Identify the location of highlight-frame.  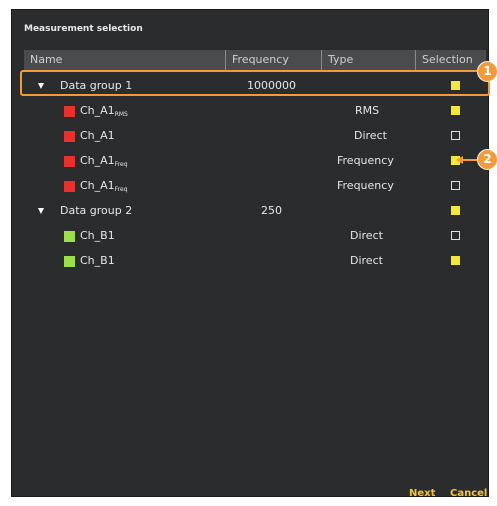
(255, 83).